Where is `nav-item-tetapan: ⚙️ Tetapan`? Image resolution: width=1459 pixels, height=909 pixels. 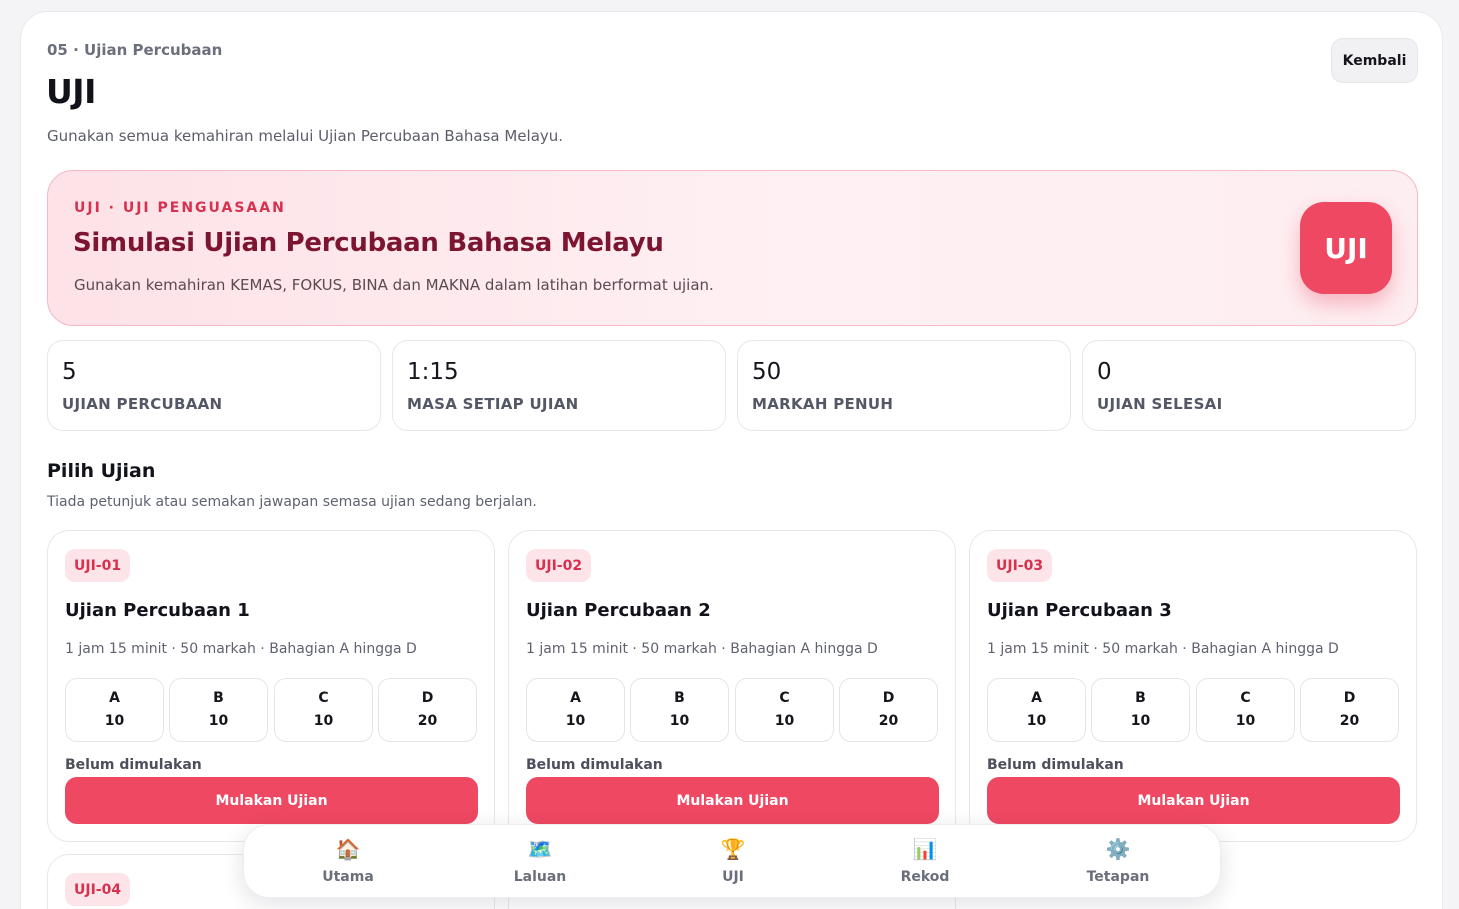
nav-item-tetapan: ⚙️ Tetapan is located at coordinates (1118, 862).